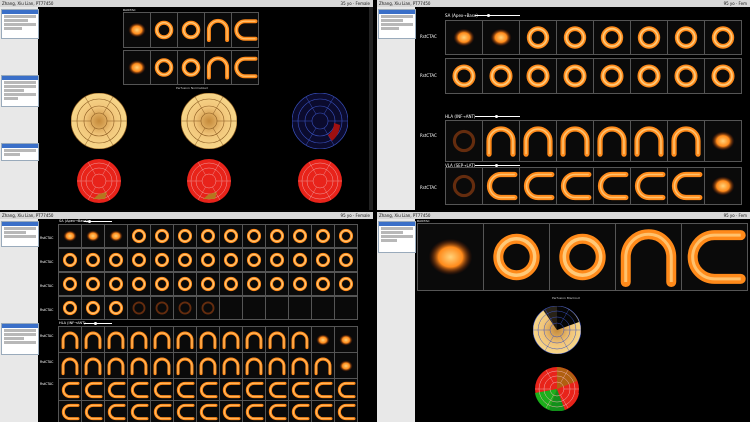  What do you see at coordinates (20, 91) in the screenshot?
I see `series-list` at bounding box center [20, 91].